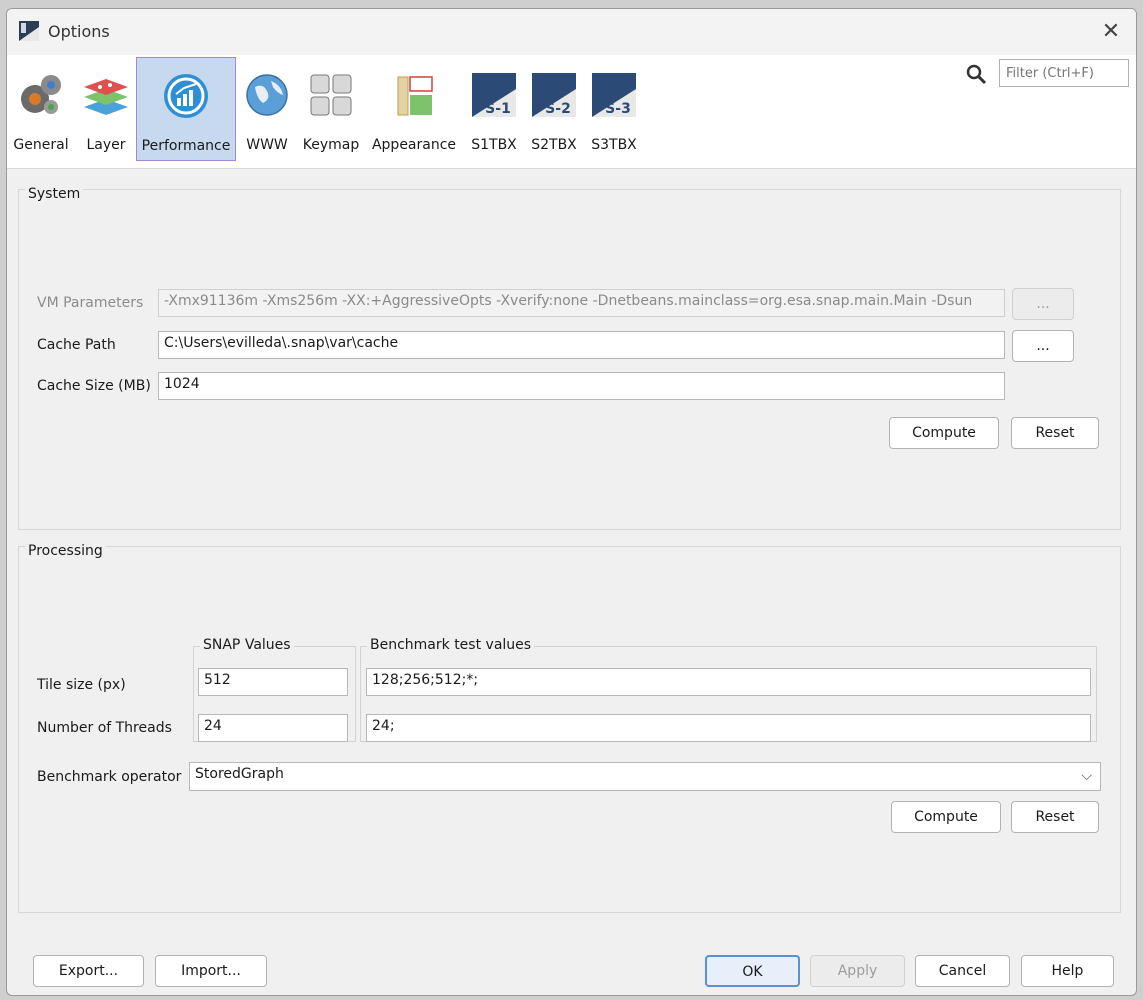  I want to click on tab-general: General, so click(41, 109).